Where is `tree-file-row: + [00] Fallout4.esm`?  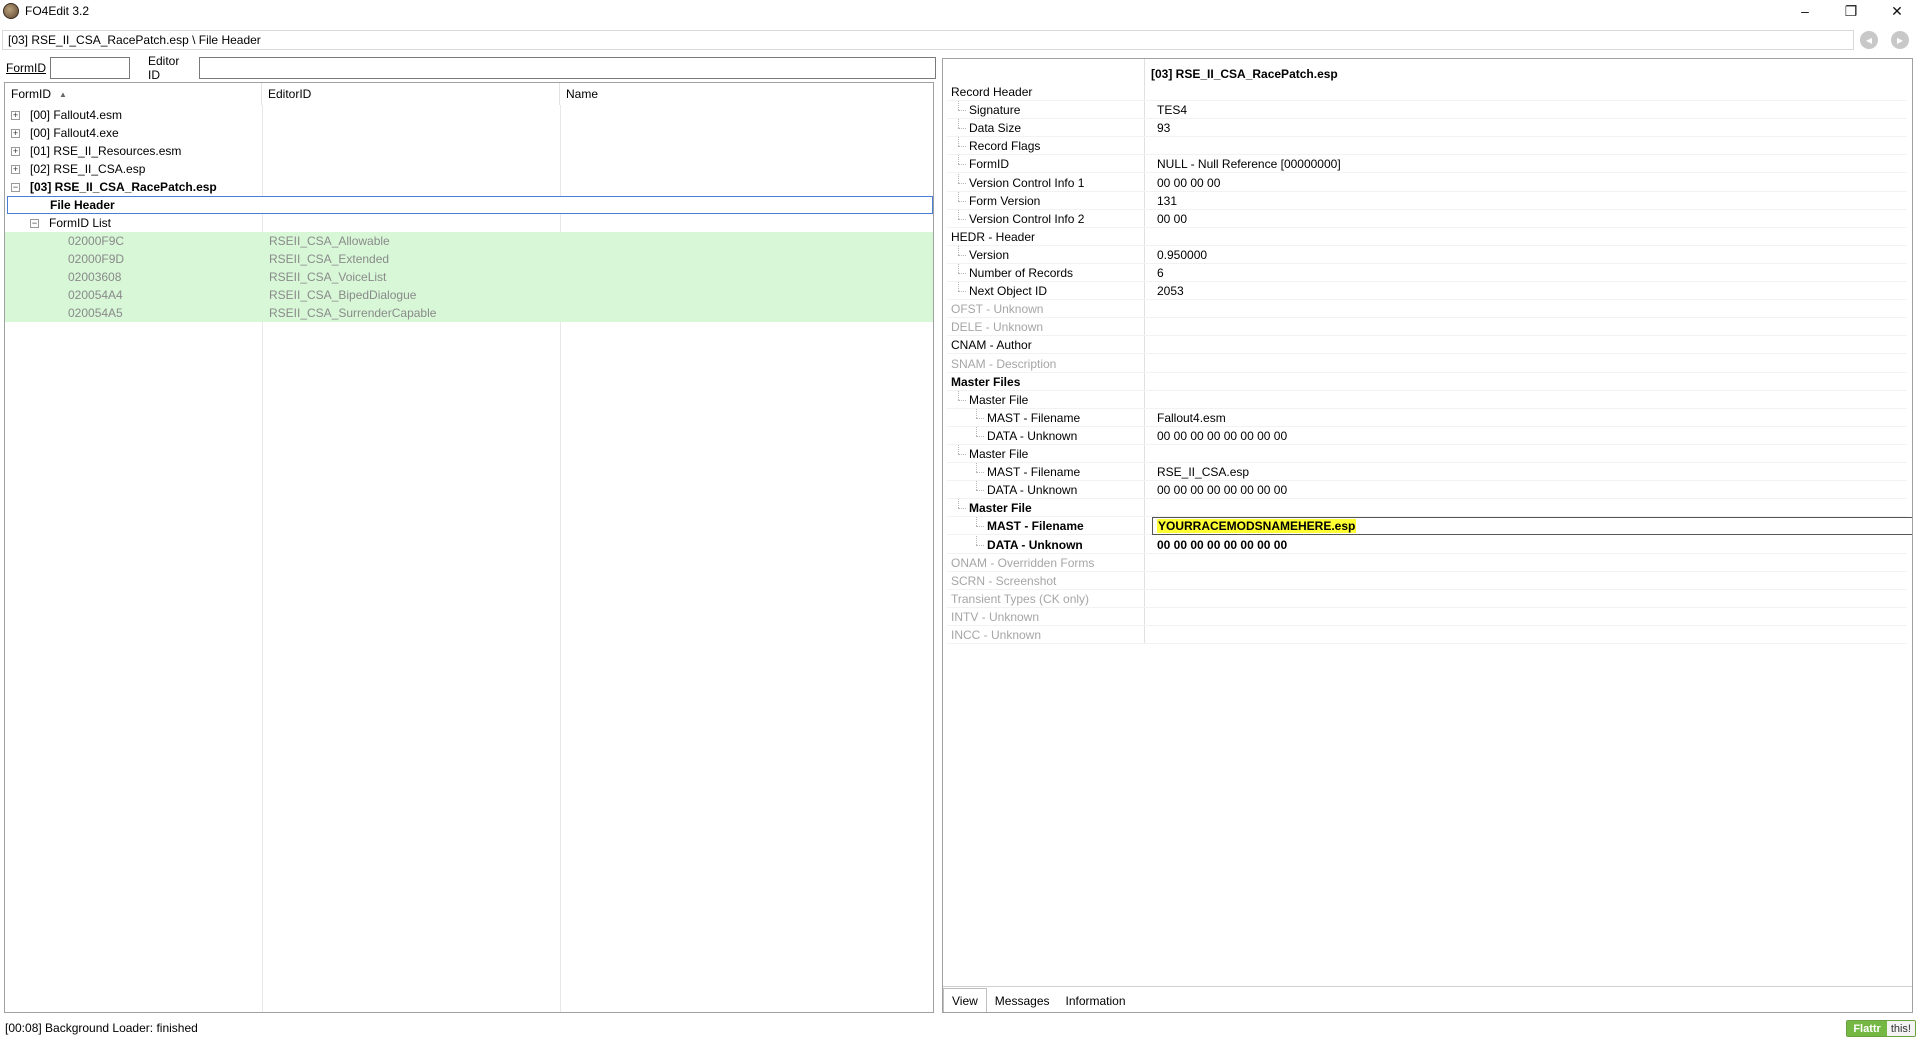
tree-file-row: + [00] Fallout4.esm is located at coordinates (469, 115).